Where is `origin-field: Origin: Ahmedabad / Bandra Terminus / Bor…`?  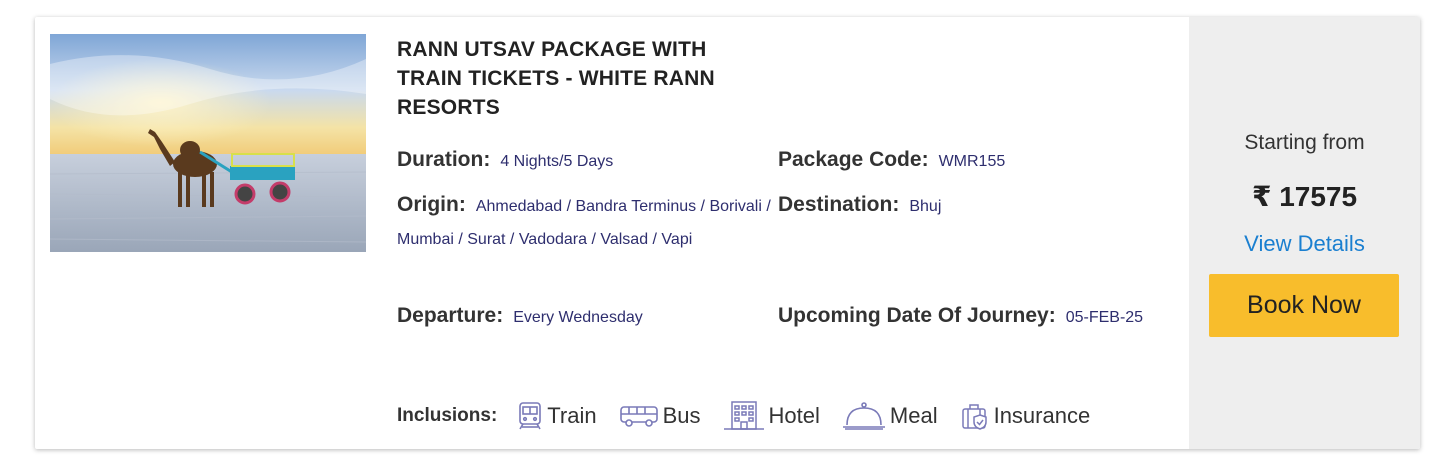 origin-field: Origin: Ahmedabad / Bandra Terminus / Bor… is located at coordinates (584, 222).